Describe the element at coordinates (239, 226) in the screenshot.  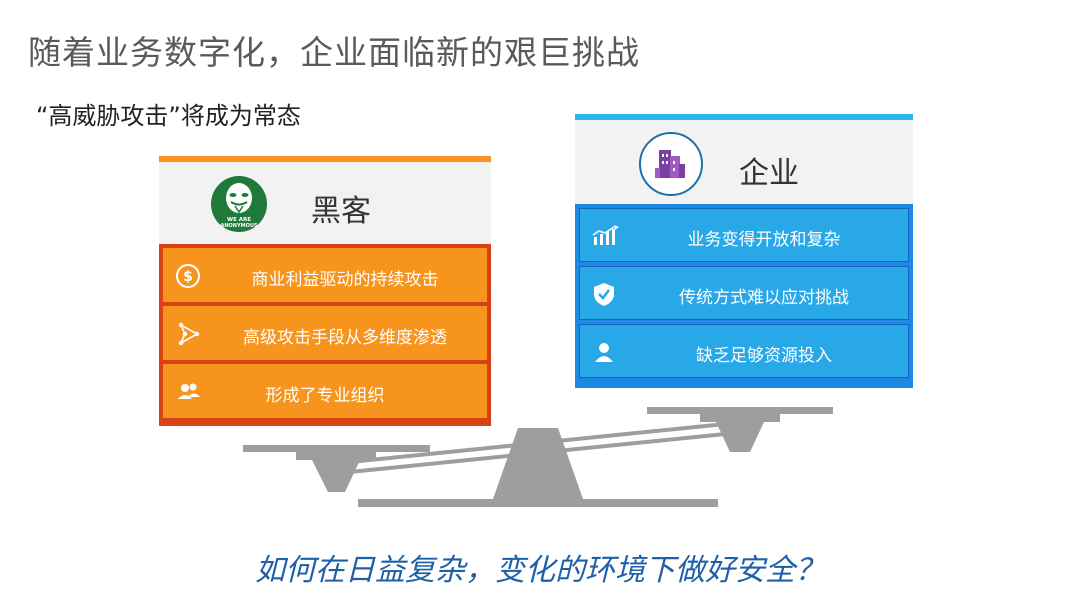
I see `svg-text: ANONYMOUS` at that location.